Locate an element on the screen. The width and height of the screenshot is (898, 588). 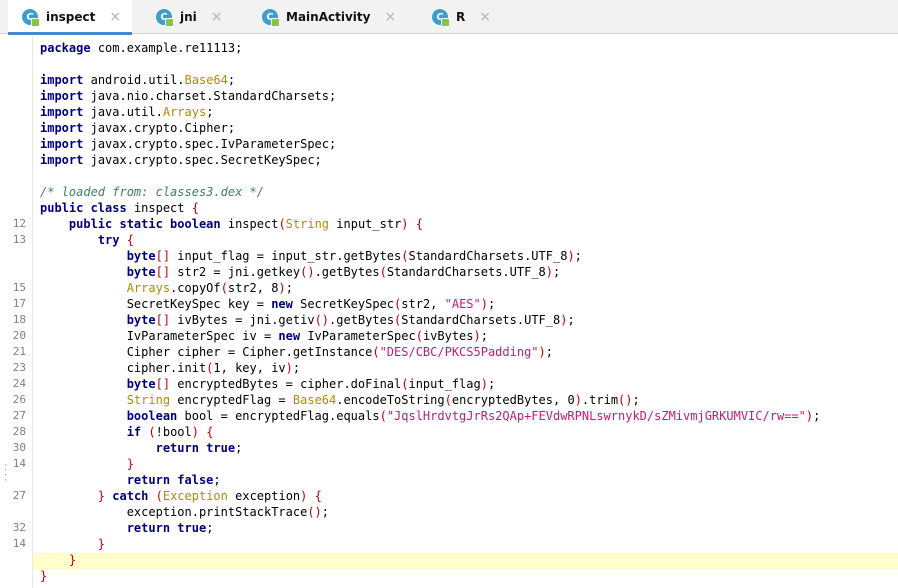
code-line: import javax.crypto.Cipher; is located at coordinates (138, 128).